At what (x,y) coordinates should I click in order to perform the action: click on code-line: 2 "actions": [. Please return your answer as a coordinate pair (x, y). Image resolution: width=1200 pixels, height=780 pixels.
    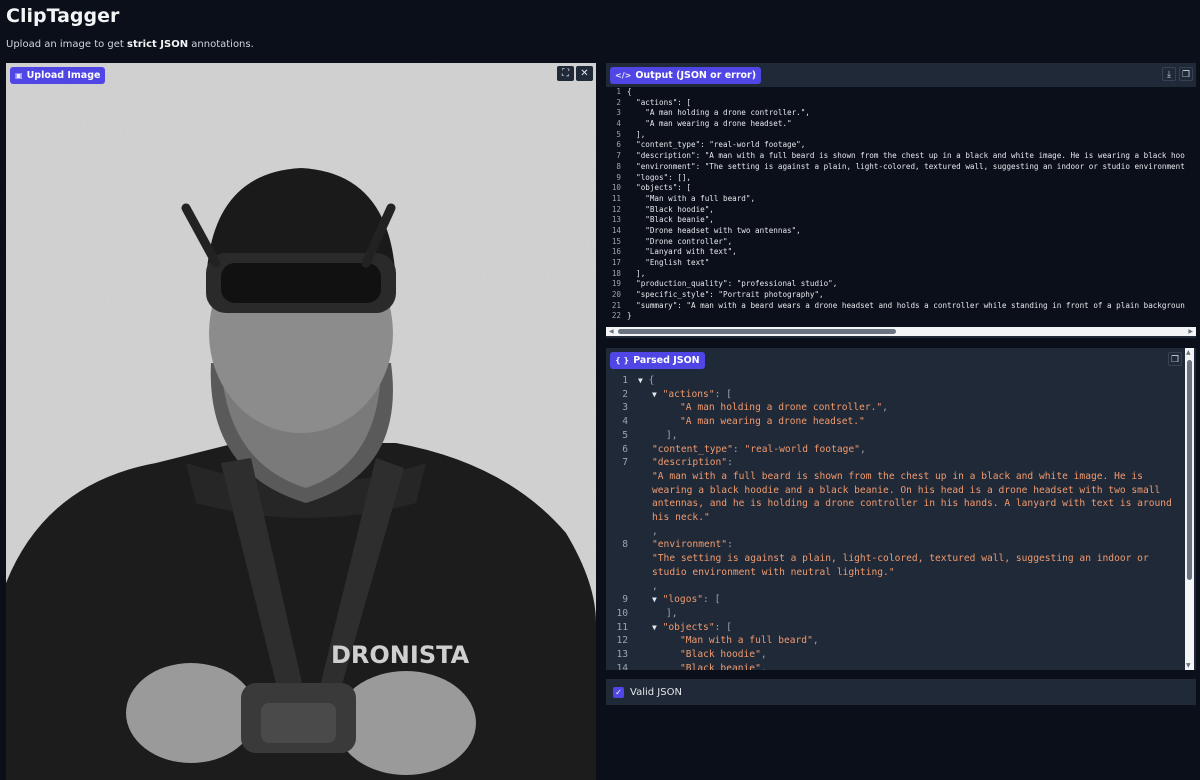
    Looking at the image, I should click on (901, 103).